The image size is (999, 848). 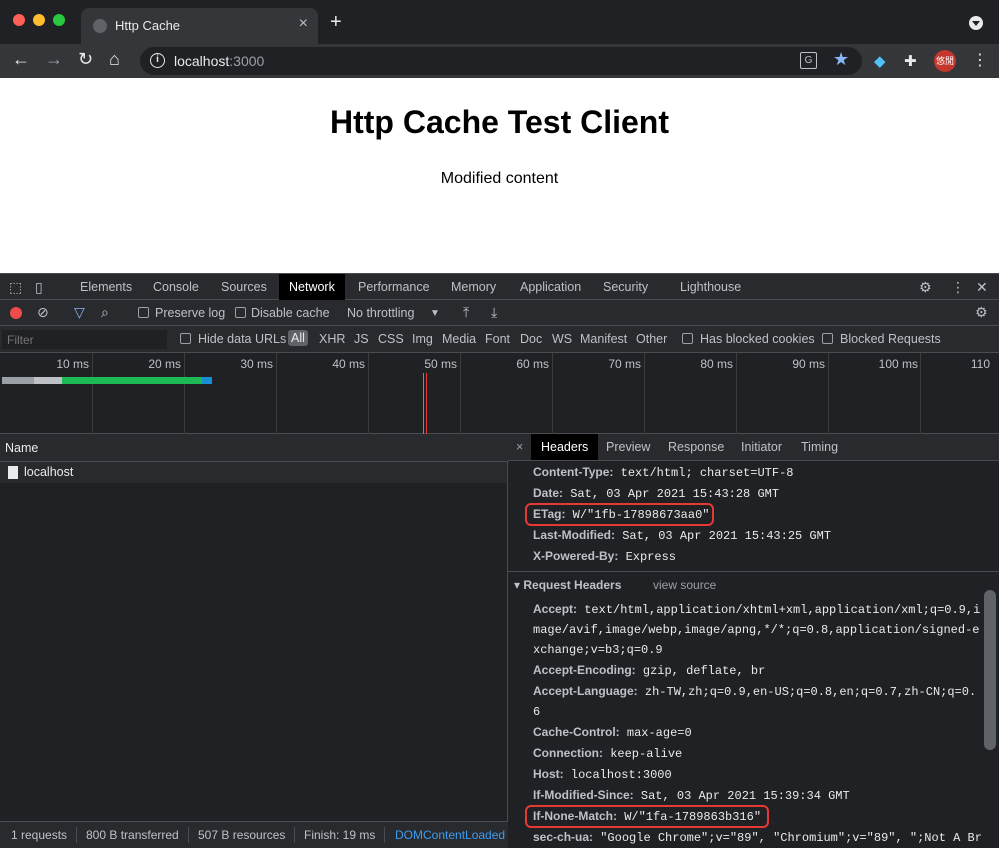 What do you see at coordinates (531, 339) in the screenshot?
I see `type-filter-doc: Doc` at bounding box center [531, 339].